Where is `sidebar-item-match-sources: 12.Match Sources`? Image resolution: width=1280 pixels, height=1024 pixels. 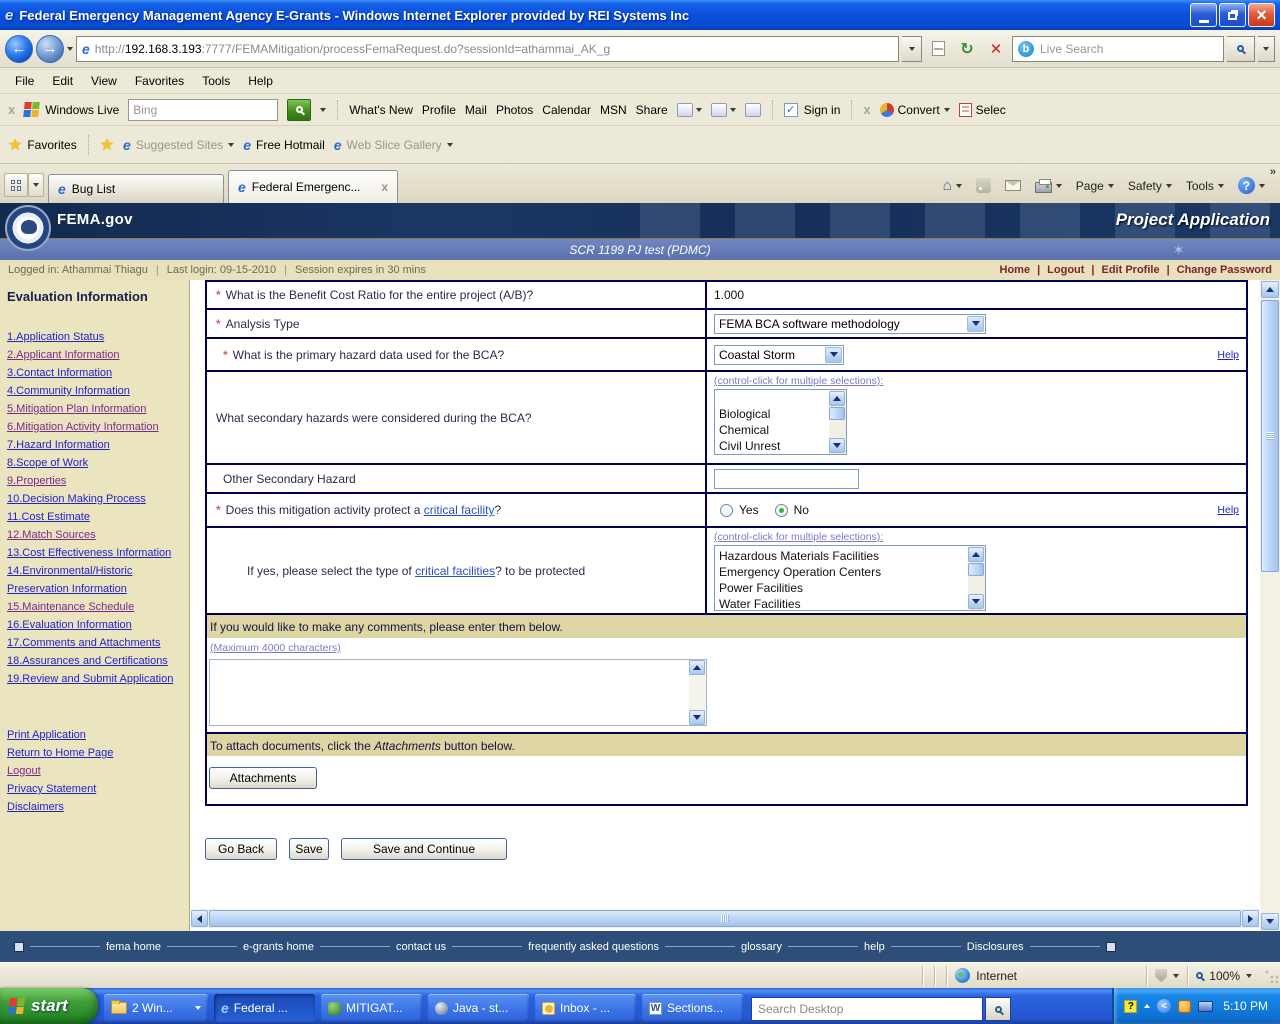 sidebar-item-match-sources: 12.Match Sources is located at coordinates (94, 535).